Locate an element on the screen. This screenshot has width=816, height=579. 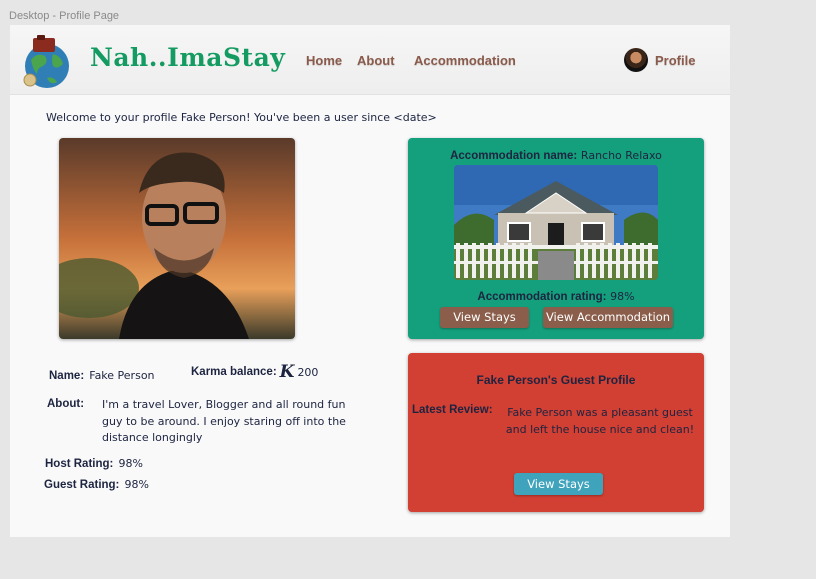
guest-profile-title: Fake Person's Guest Profile is located at coordinates (556, 380).